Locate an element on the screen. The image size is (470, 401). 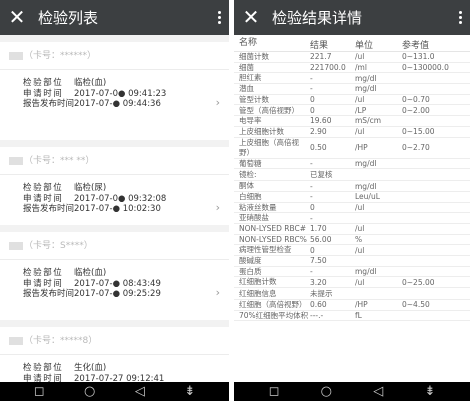
card-number: （卡号：*** **） is located at coordinates (59, 161).